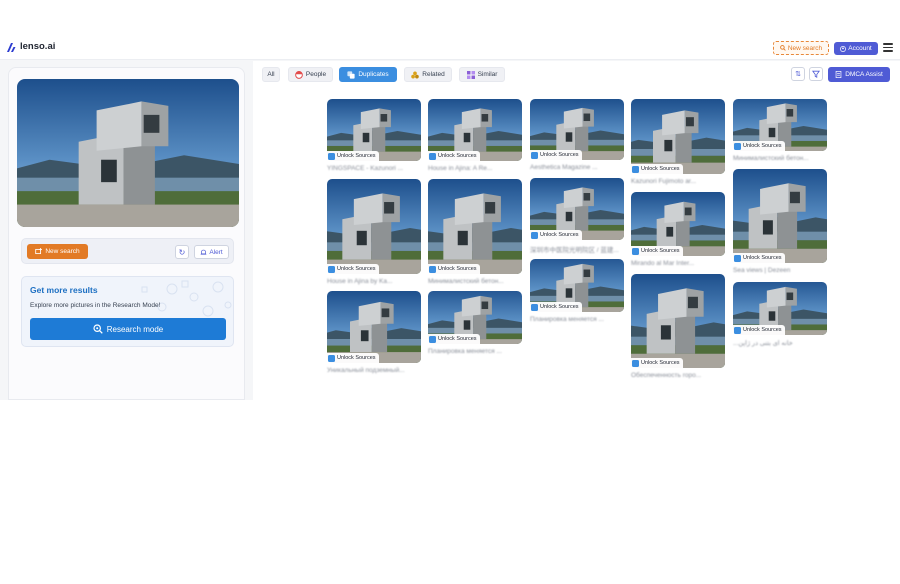 This screenshot has width=900, height=584. I want to click on bell-icon, so click(204, 252).